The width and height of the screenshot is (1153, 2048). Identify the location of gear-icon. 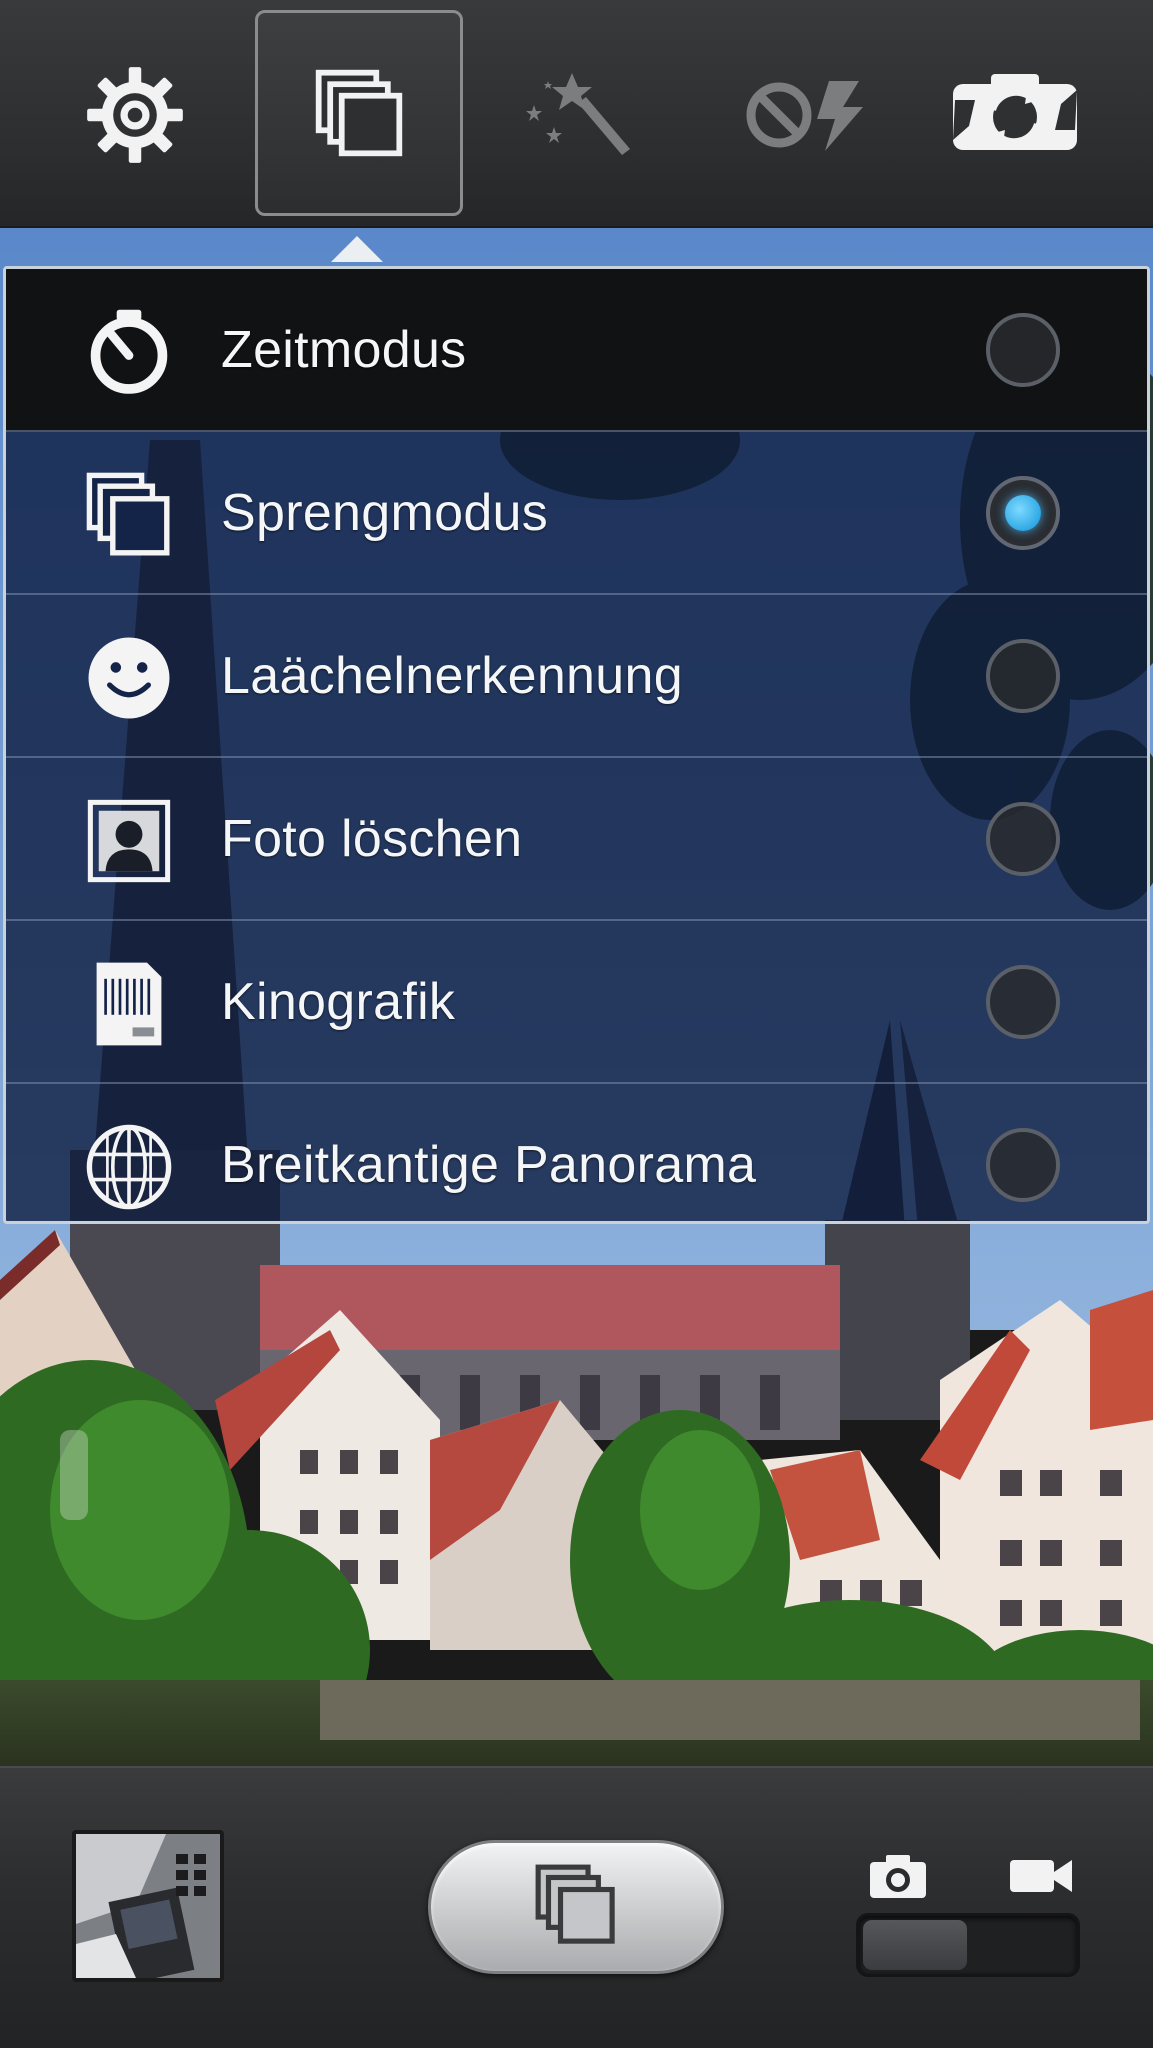
(135, 115).